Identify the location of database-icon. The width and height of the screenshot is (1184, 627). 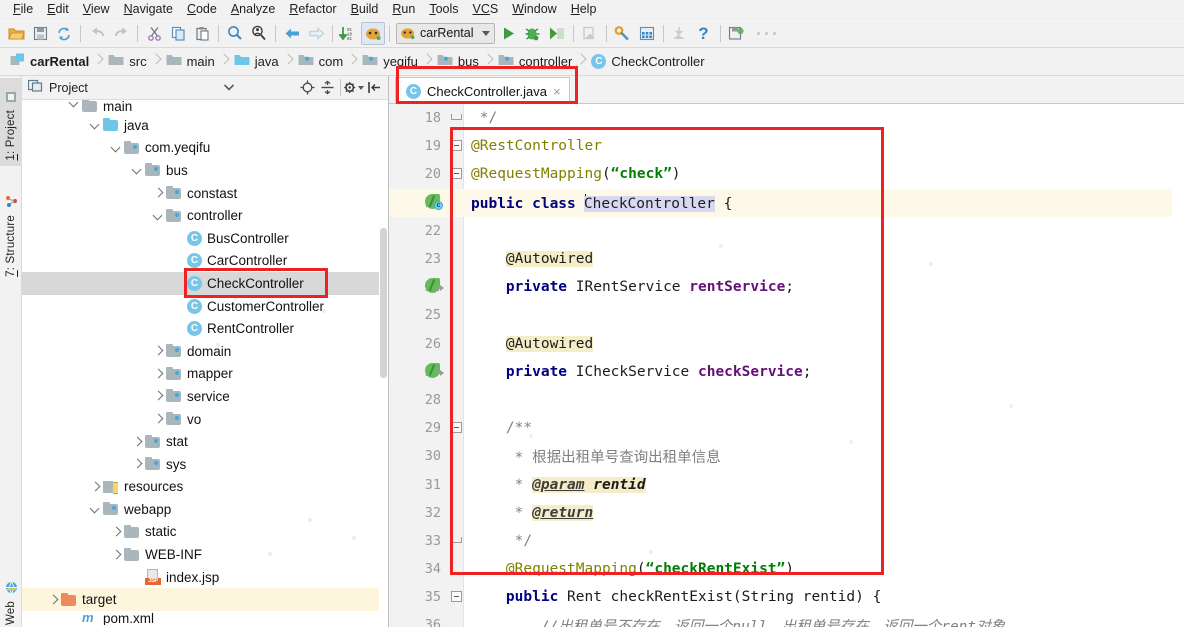
(647, 33).